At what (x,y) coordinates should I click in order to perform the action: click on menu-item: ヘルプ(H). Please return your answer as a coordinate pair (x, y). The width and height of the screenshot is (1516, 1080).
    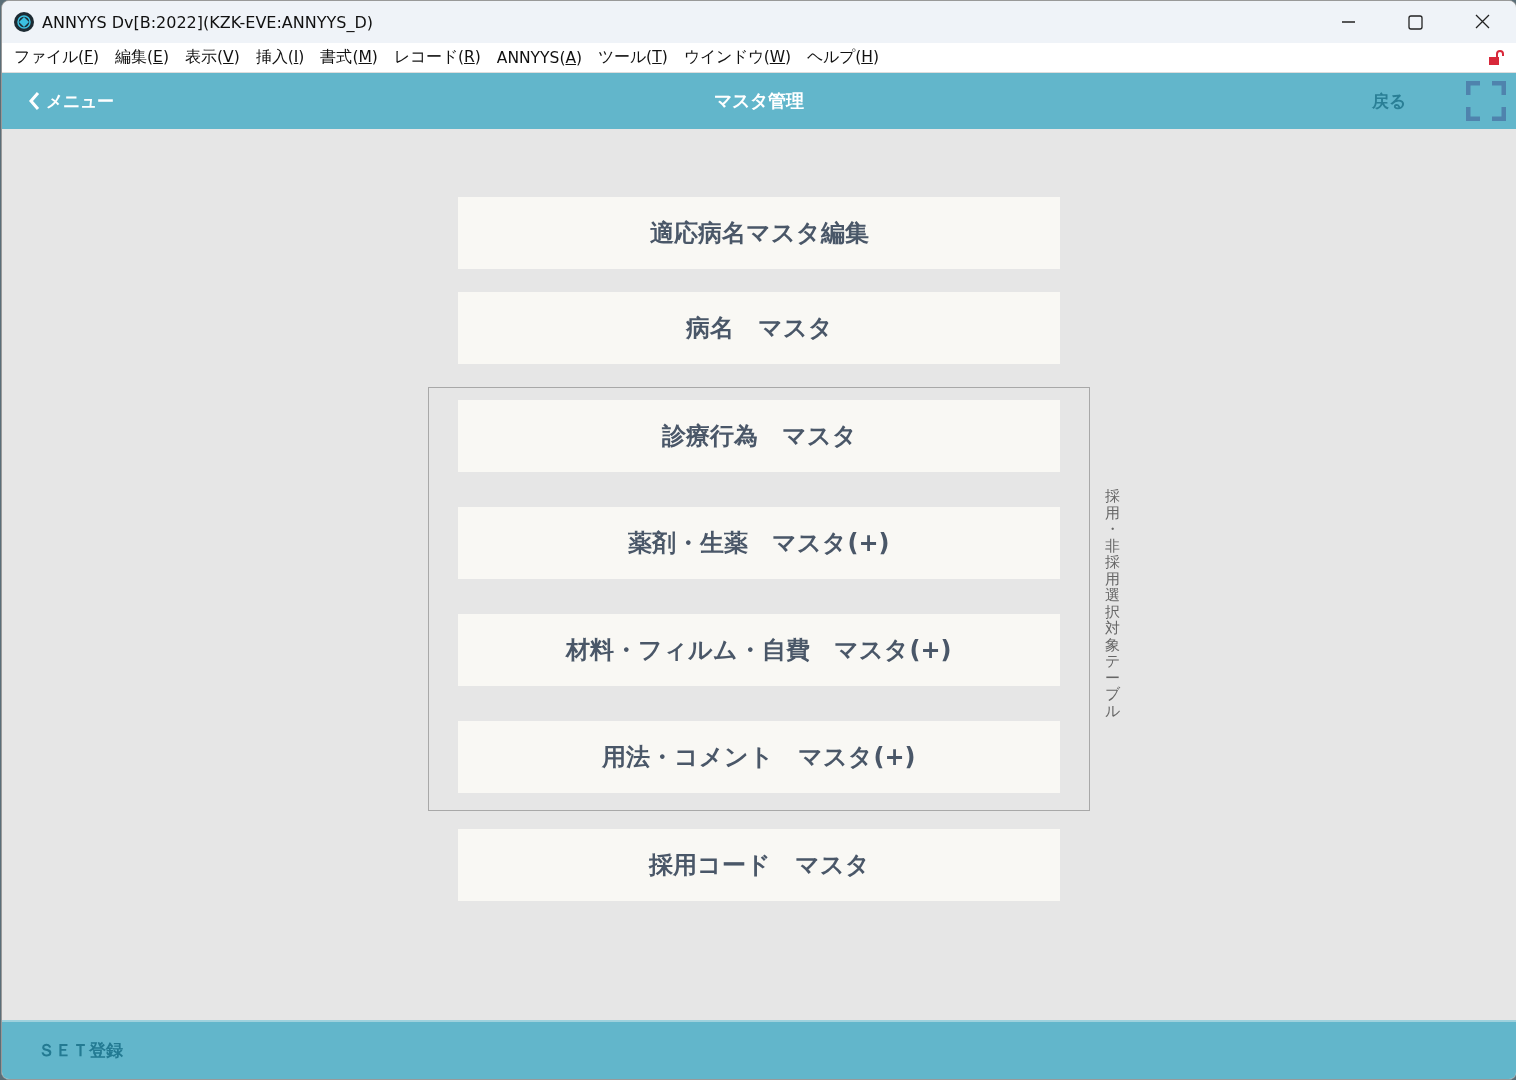
    Looking at the image, I should click on (843, 57).